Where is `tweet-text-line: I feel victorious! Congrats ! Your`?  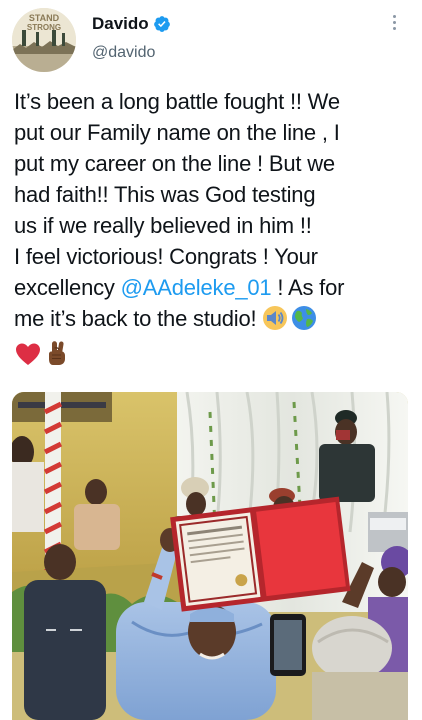
tweet-text-line: I feel victorious! Congrats ! Your is located at coordinates (214, 256).